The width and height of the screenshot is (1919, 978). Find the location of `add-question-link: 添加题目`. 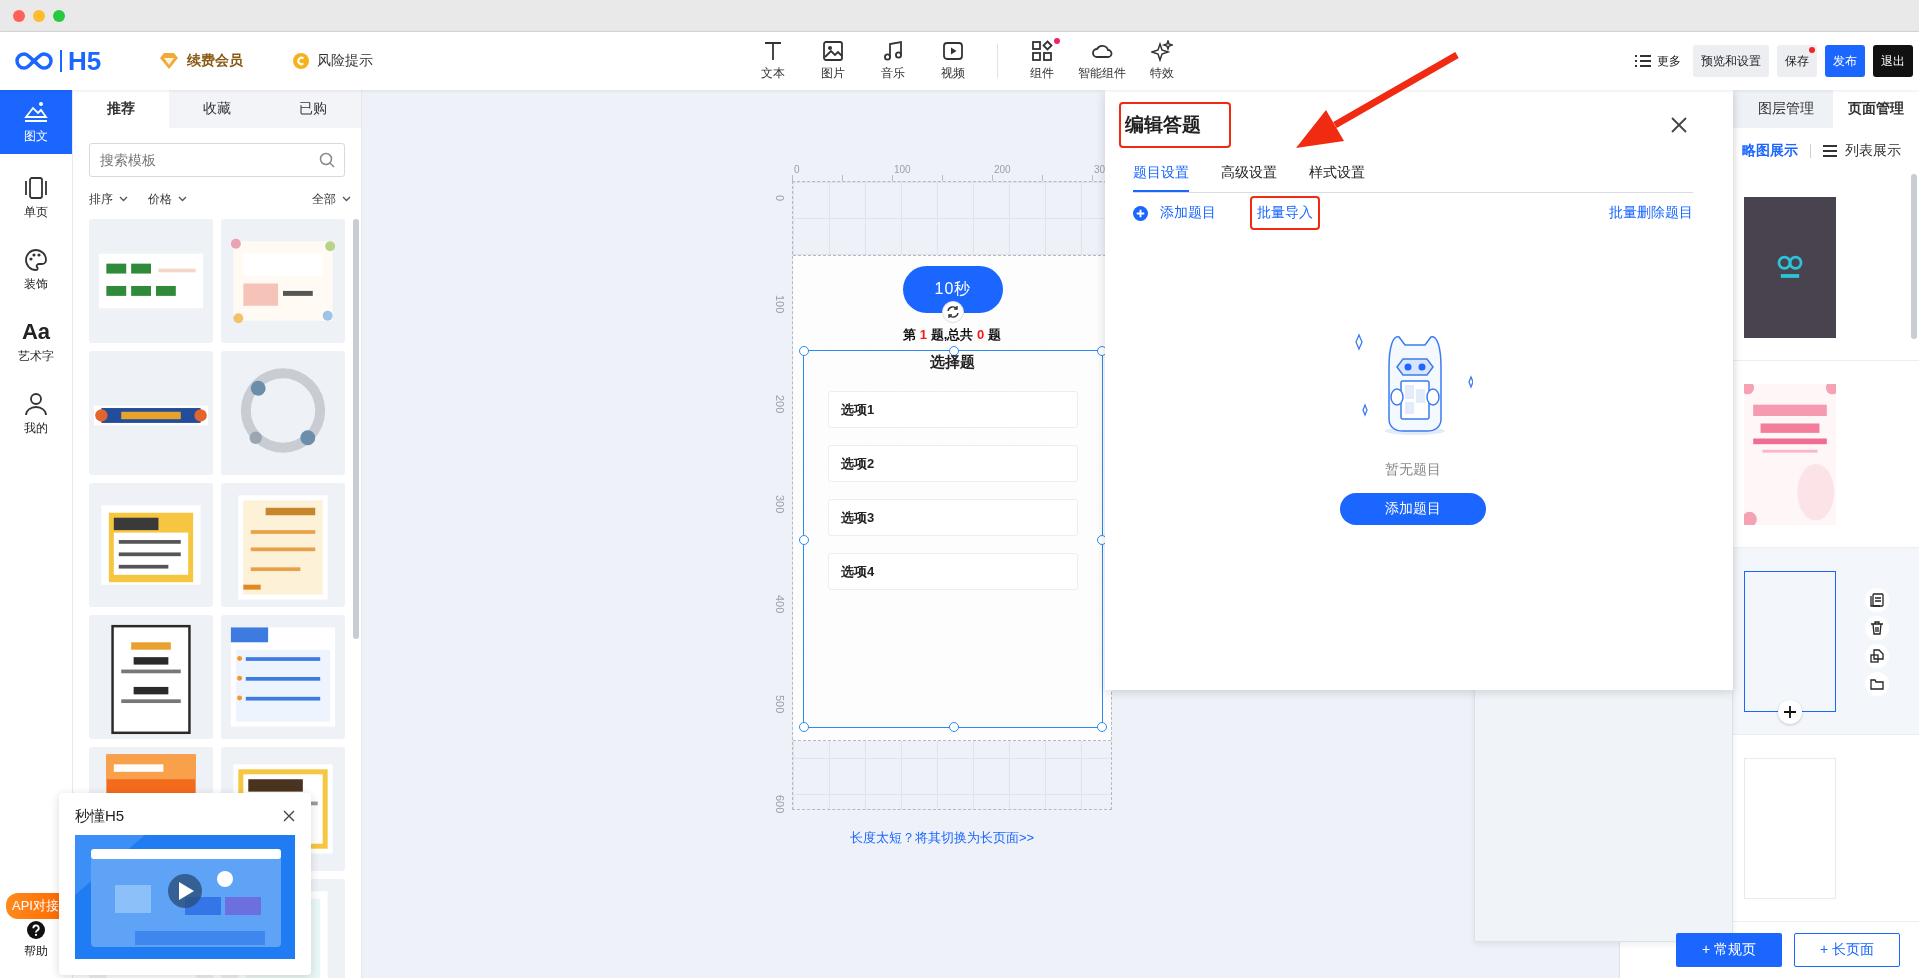

add-question-link: 添加题目 is located at coordinates (1188, 213).